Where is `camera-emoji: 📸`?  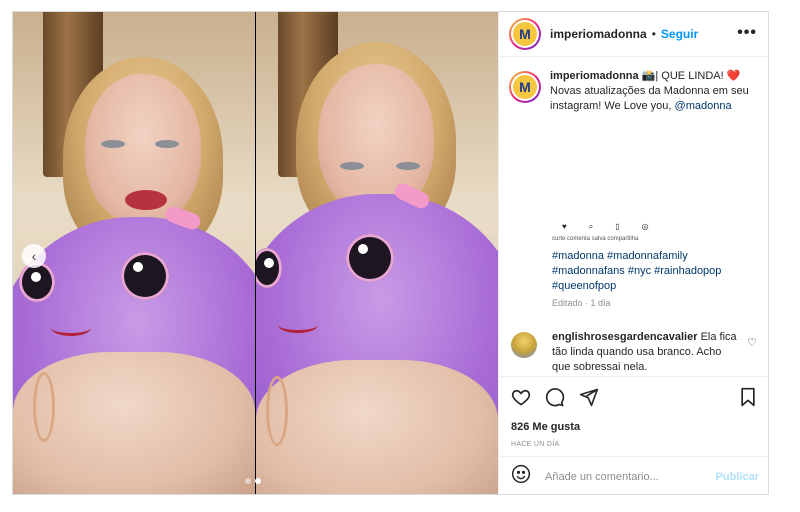 camera-emoji: 📸 is located at coordinates (648, 76).